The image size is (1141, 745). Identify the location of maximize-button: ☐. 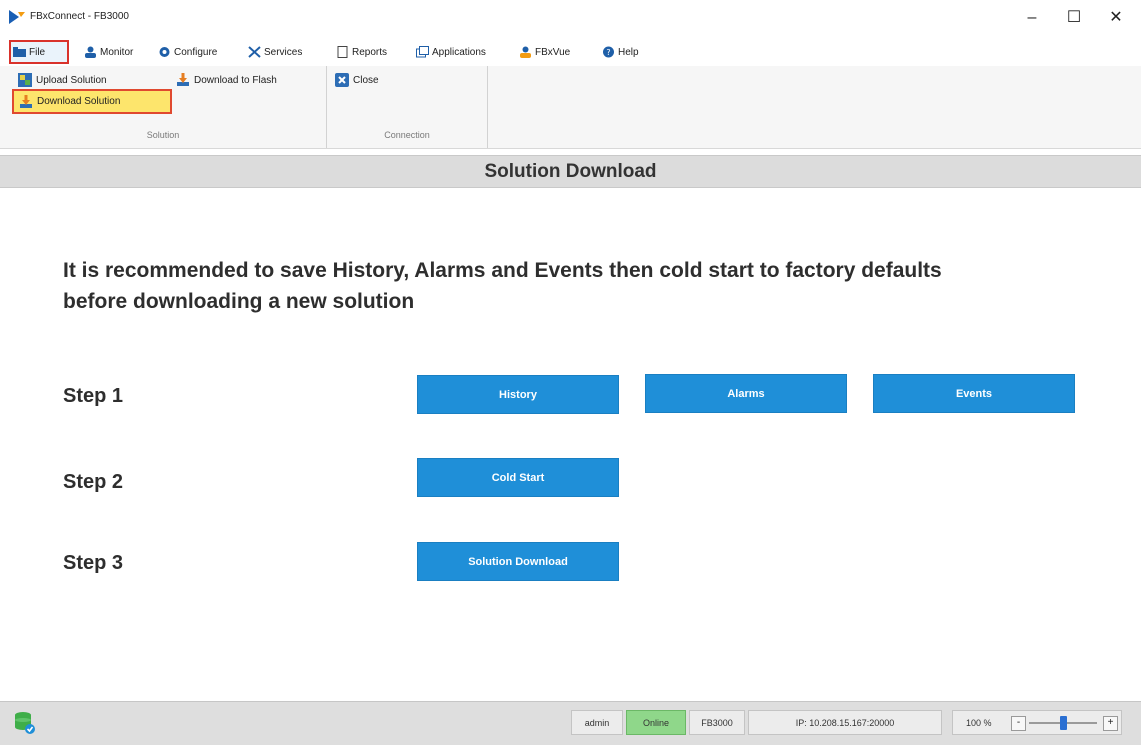
(1074, 18).